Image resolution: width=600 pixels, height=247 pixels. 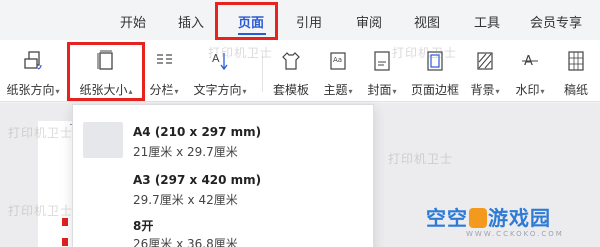 I want to click on columns-label: 分栏, so click(x=161, y=90).